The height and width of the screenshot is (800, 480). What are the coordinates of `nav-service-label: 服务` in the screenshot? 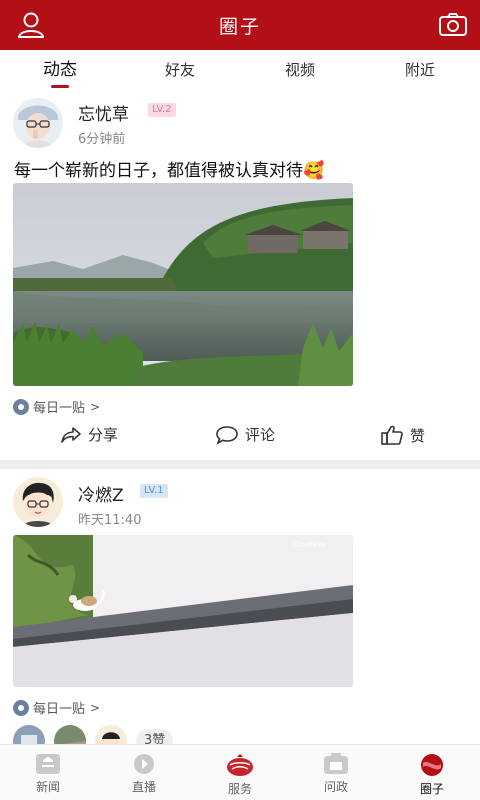 It's located at (239, 789).